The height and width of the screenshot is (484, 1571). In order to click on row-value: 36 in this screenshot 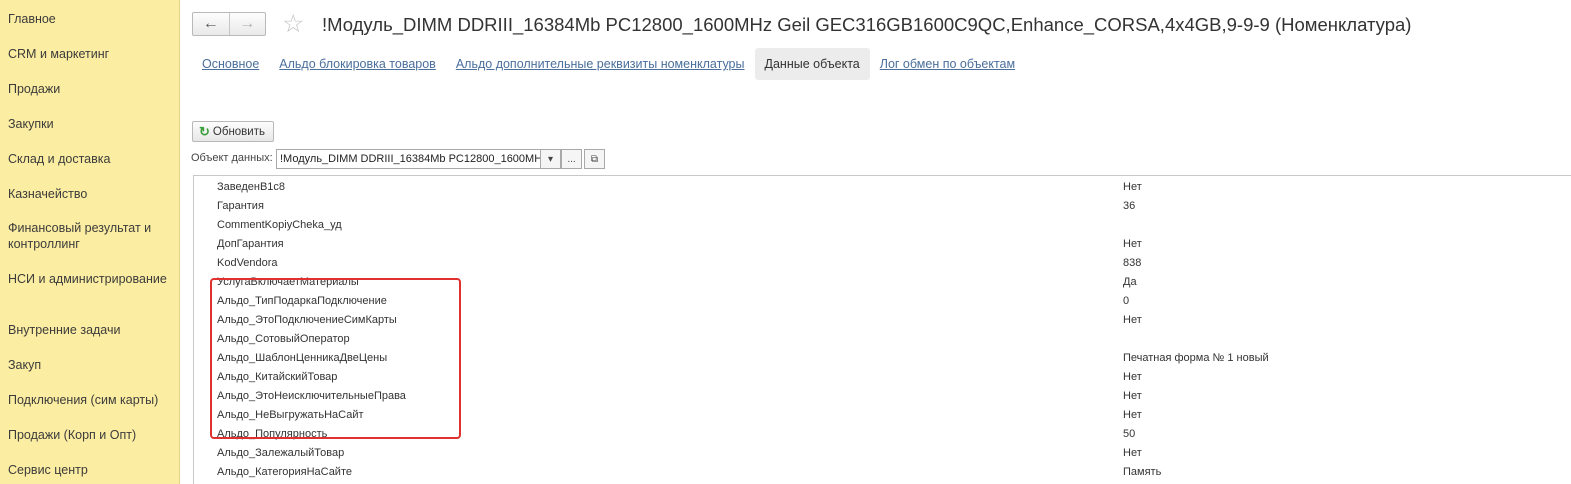, I will do `click(1129, 206)`.